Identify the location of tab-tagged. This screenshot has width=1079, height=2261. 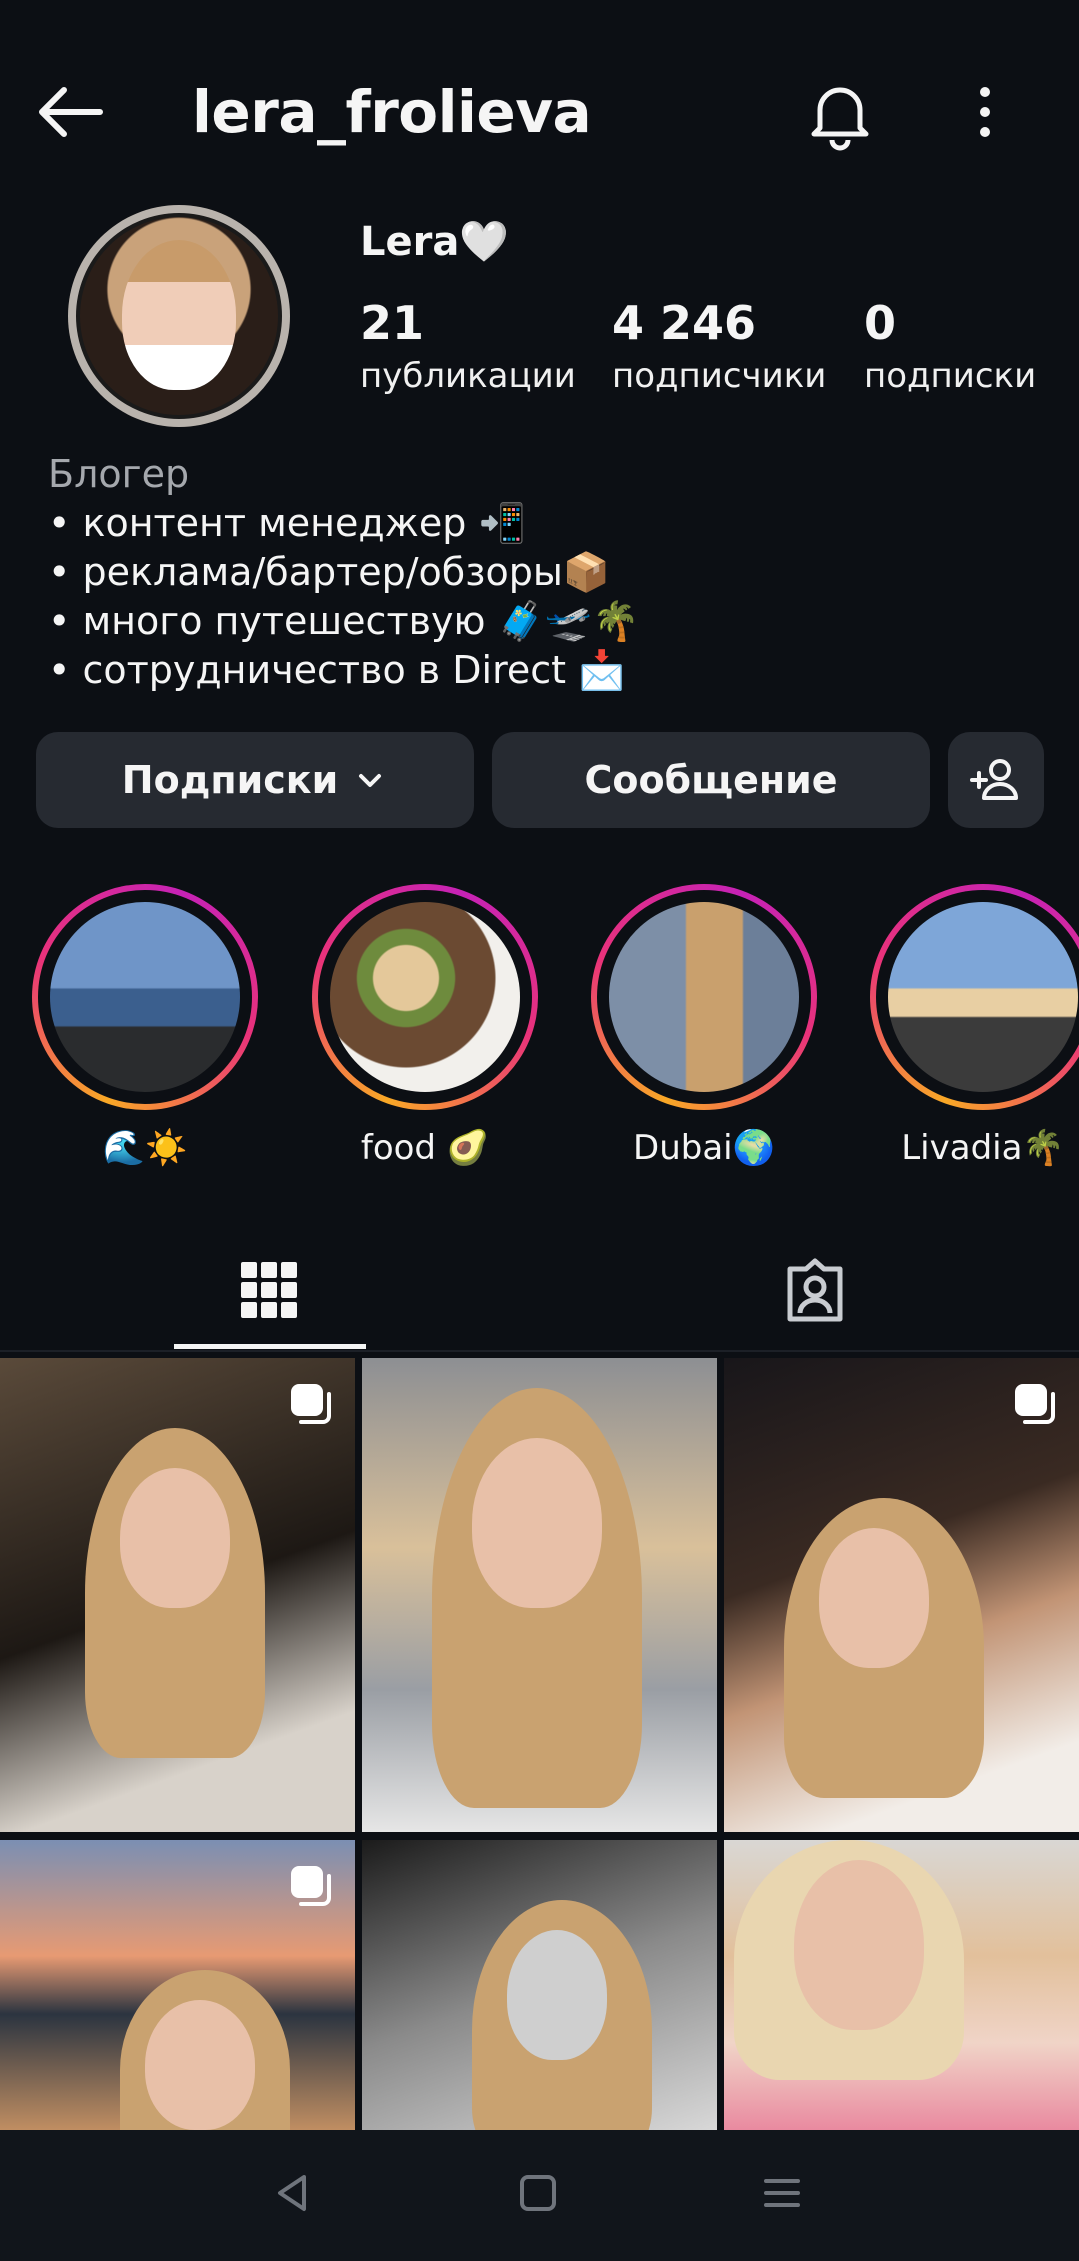
(815, 1290).